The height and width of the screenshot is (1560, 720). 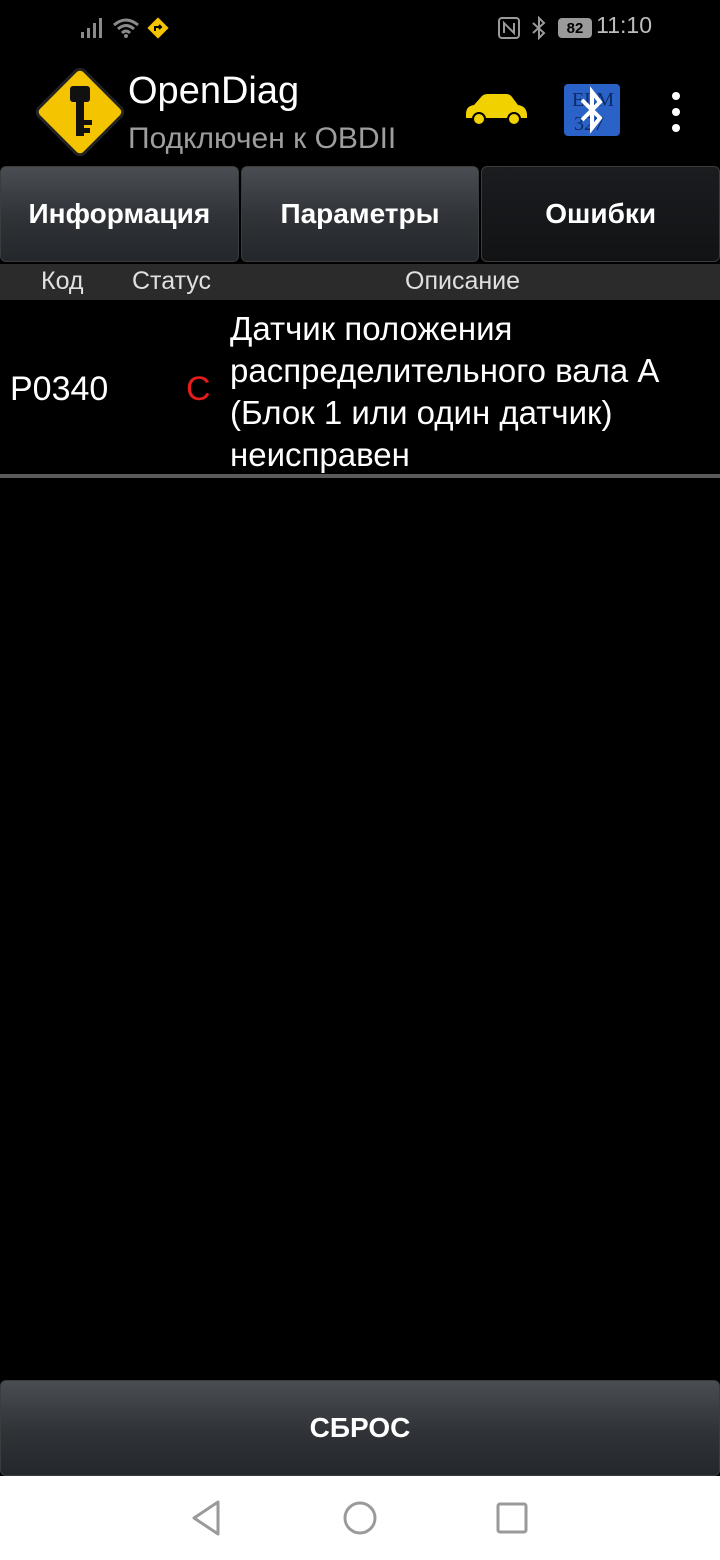 What do you see at coordinates (206, 1518) in the screenshot?
I see `back-icon` at bounding box center [206, 1518].